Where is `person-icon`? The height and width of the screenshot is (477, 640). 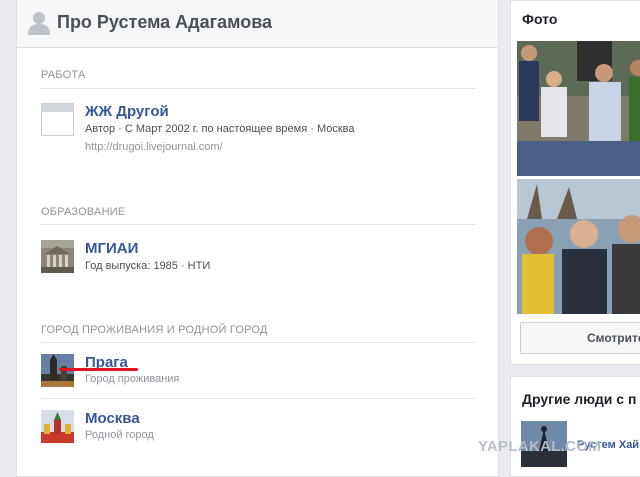 person-icon is located at coordinates (39, 23).